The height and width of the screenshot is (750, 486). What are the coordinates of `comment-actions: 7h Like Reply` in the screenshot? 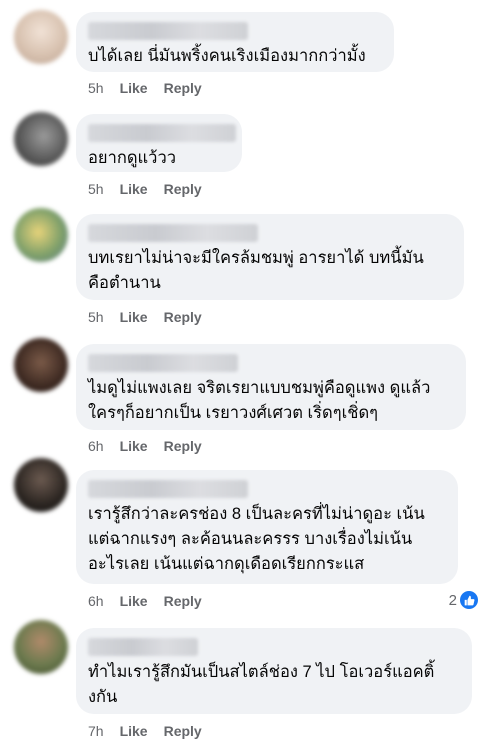 It's located at (145, 731).